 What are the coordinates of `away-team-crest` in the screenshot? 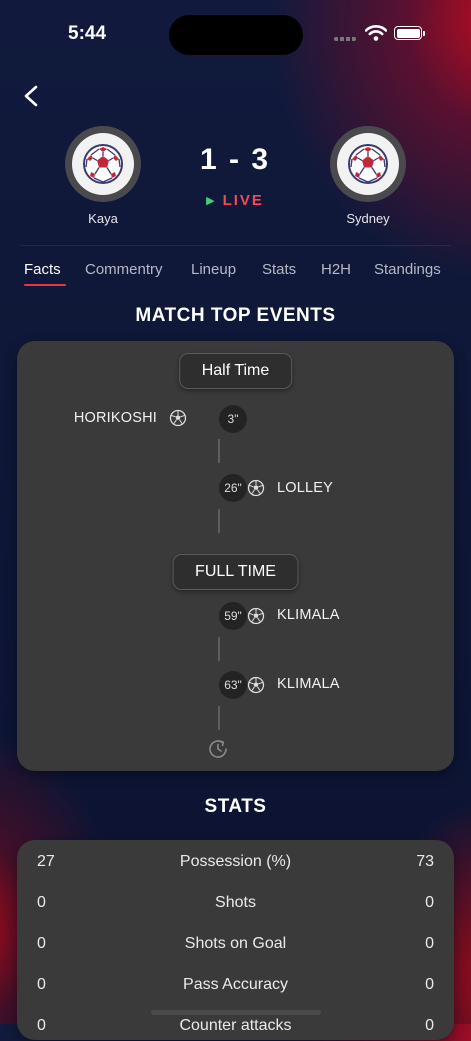 It's located at (368, 164).